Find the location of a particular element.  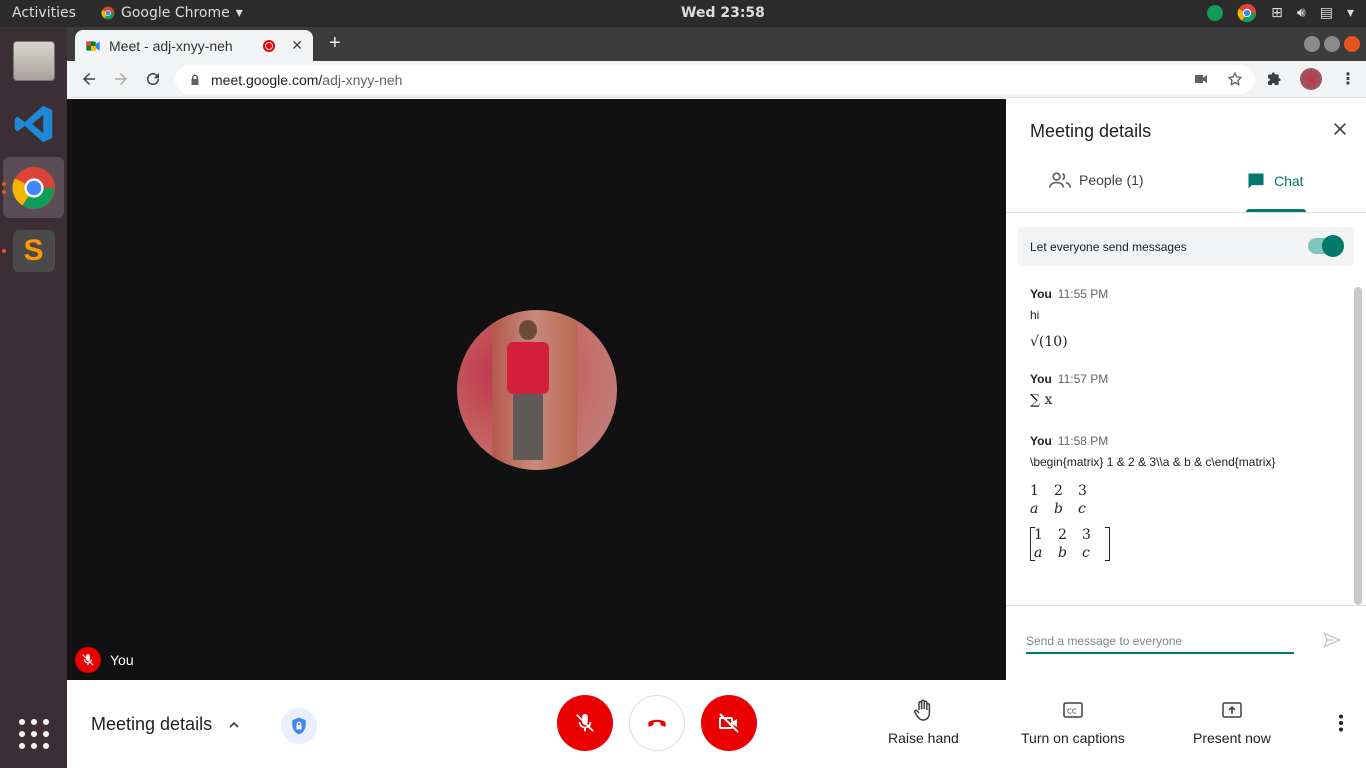

profile-avatar is located at coordinates (1311, 79).